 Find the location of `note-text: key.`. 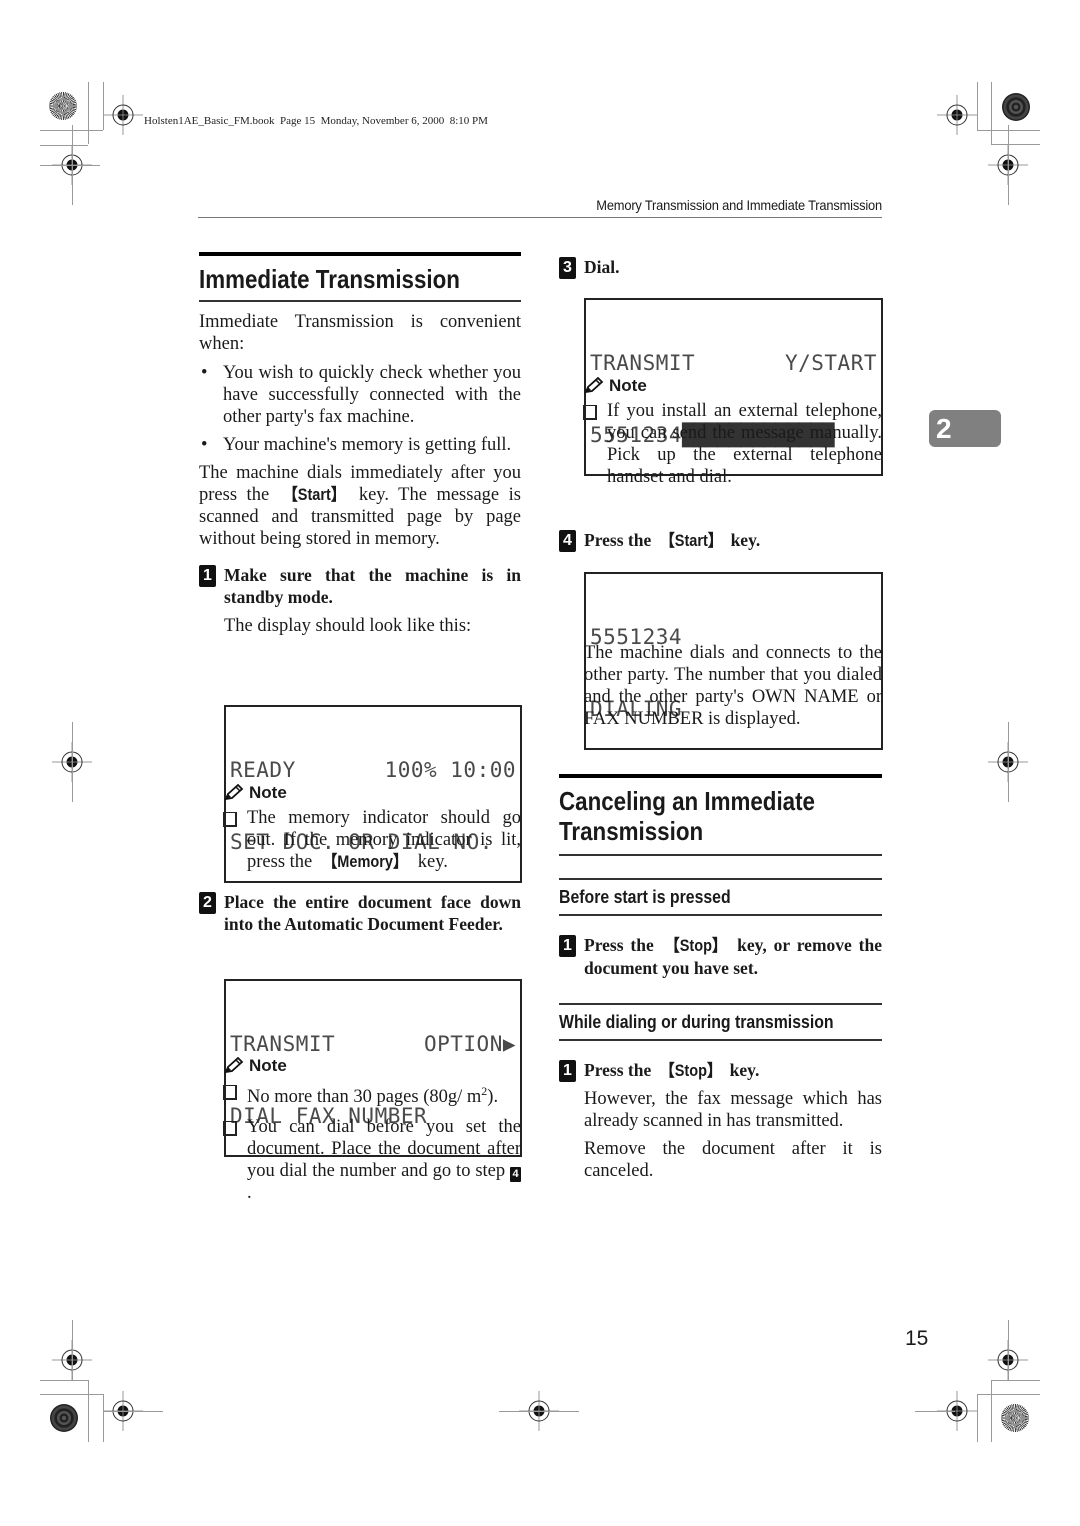

note-text: key. is located at coordinates (430, 862).